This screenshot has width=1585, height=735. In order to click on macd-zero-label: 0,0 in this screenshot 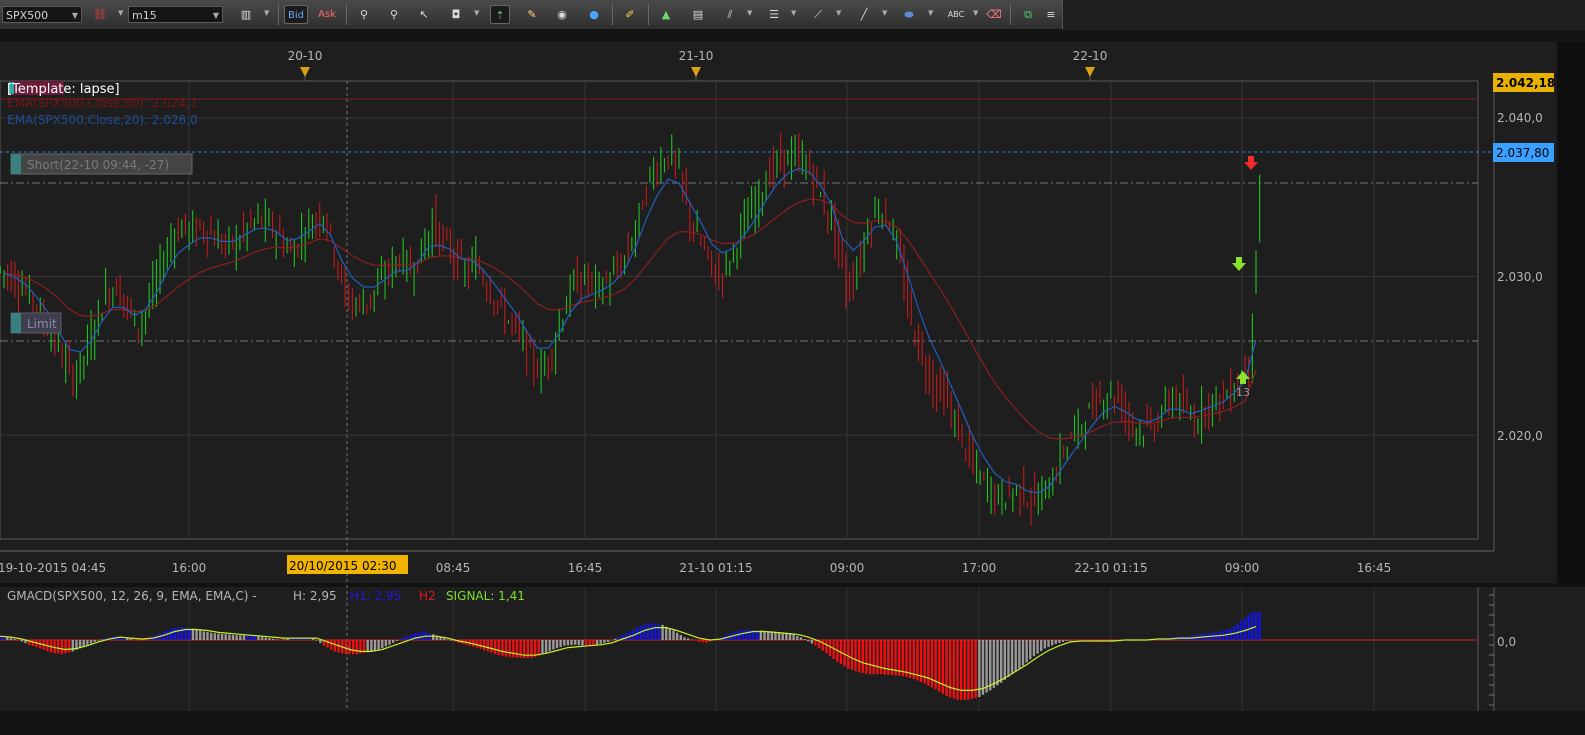, I will do `click(1506, 642)`.